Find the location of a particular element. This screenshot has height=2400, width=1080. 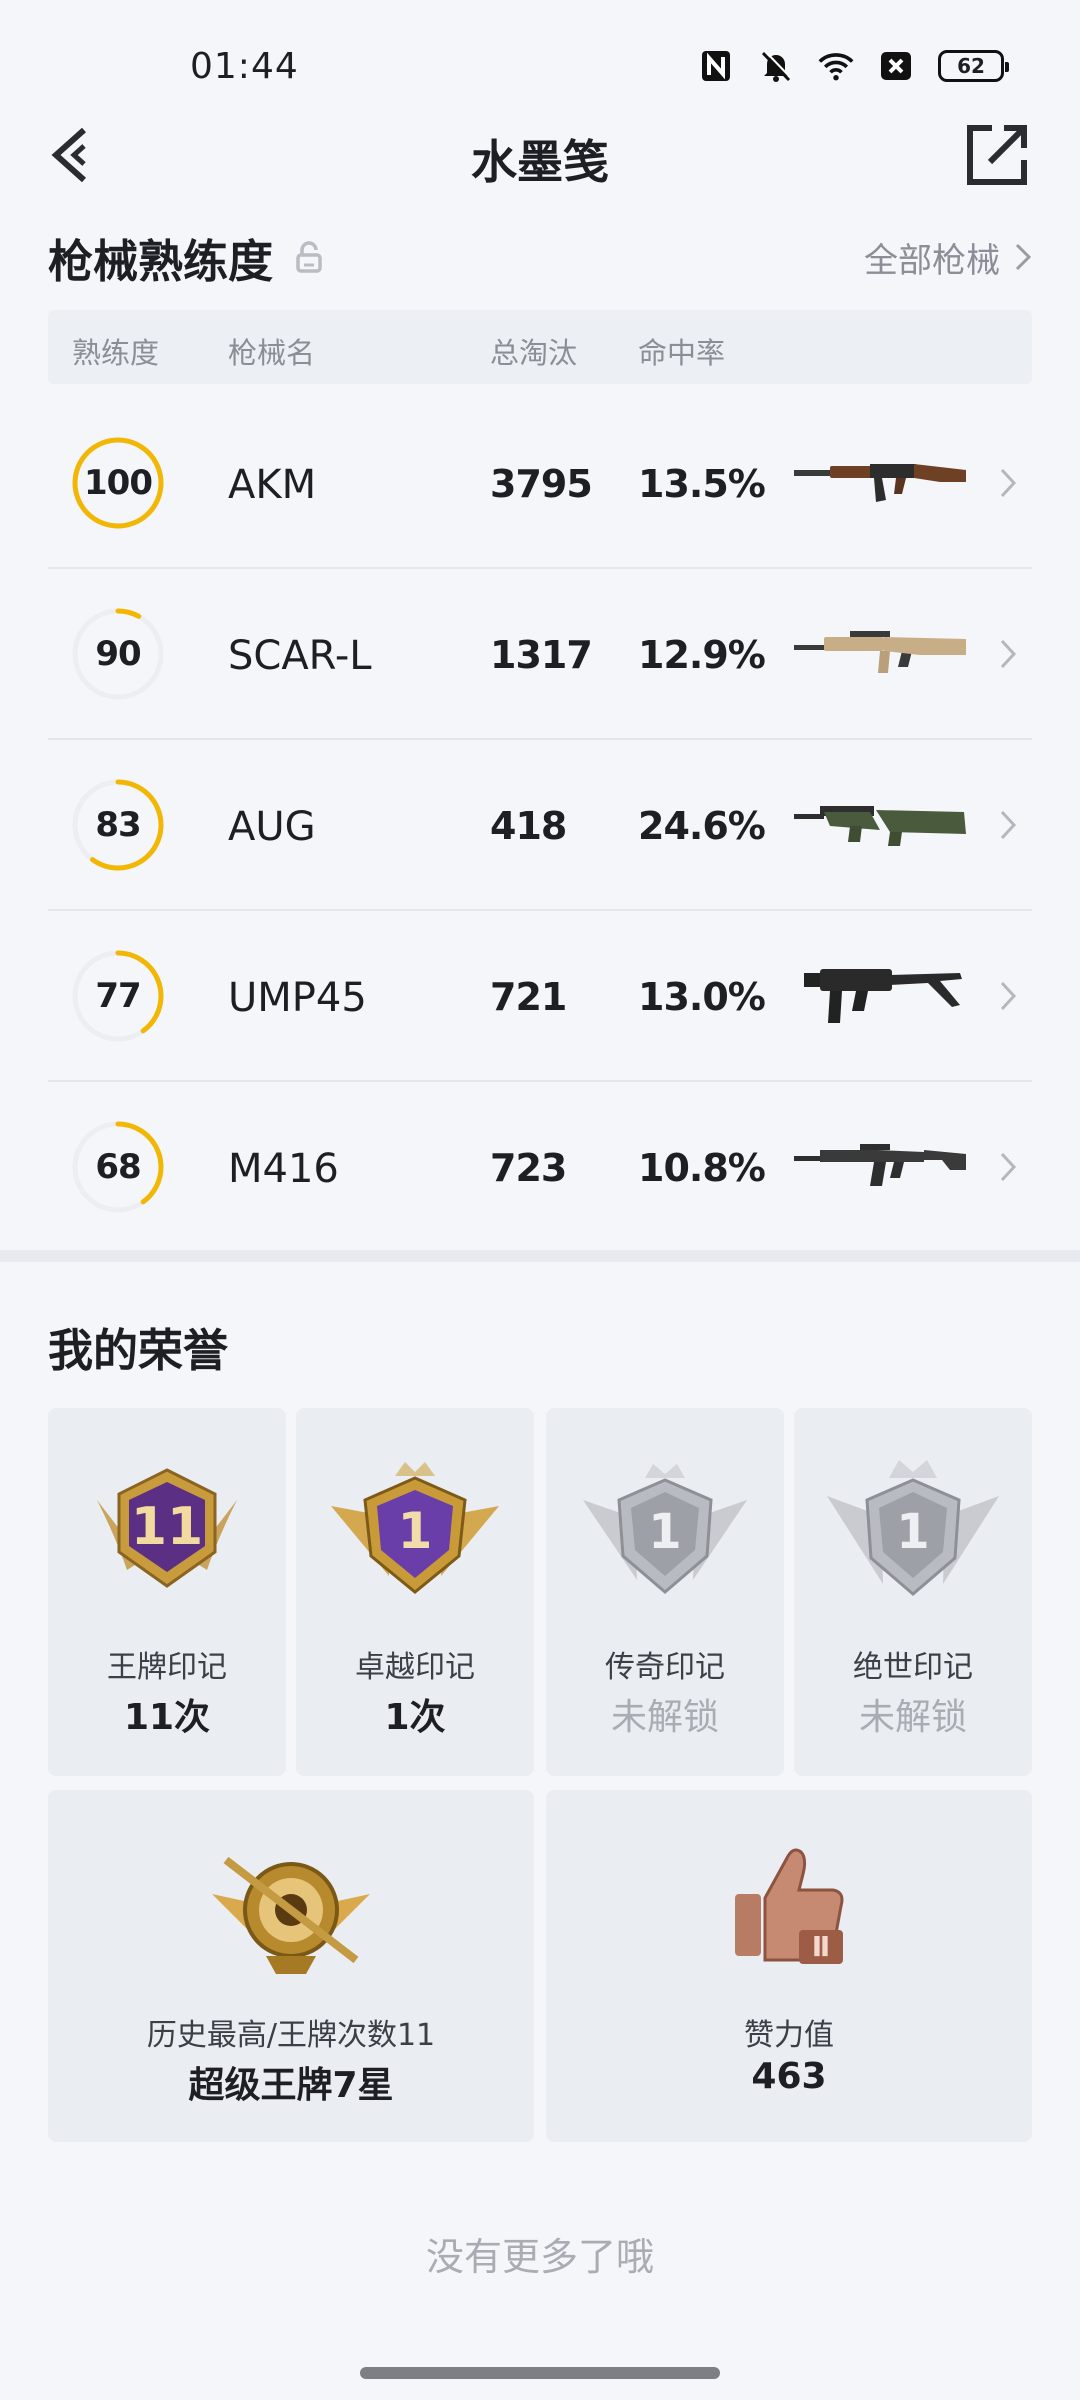

all-weapons-label: 全部枪械 is located at coordinates (932, 260).